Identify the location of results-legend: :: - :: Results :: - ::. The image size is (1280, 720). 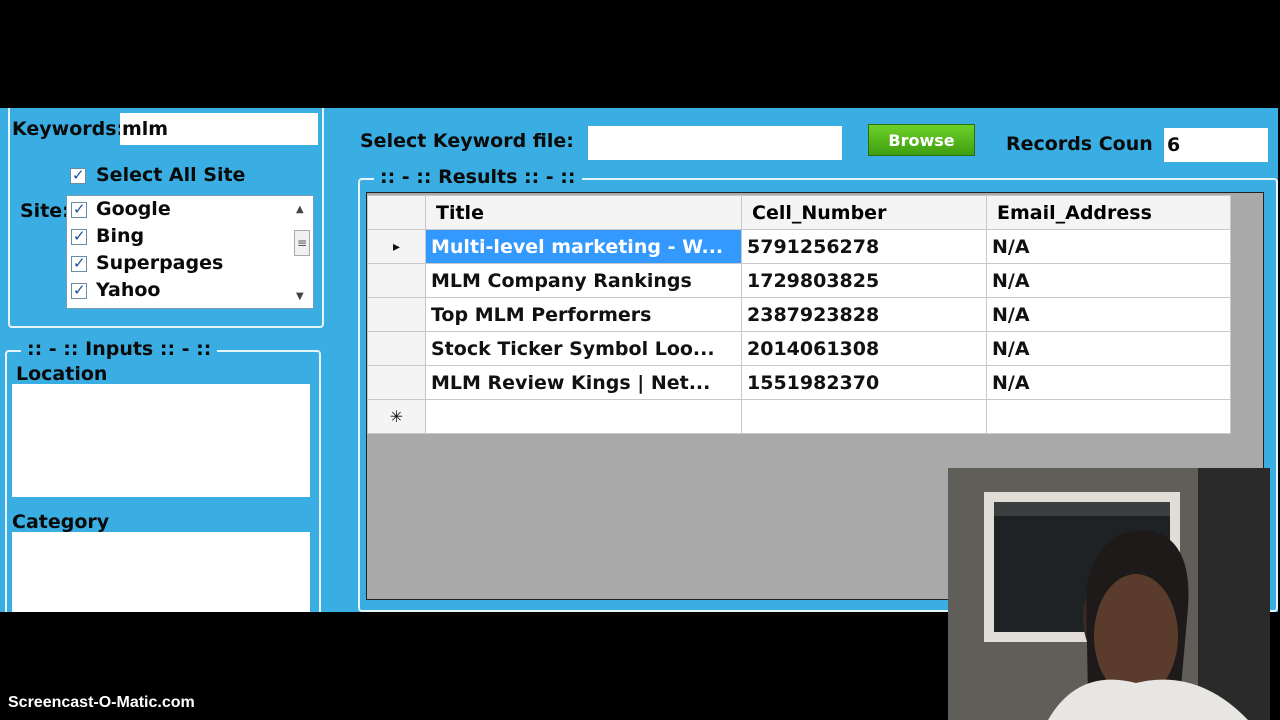
(478, 177).